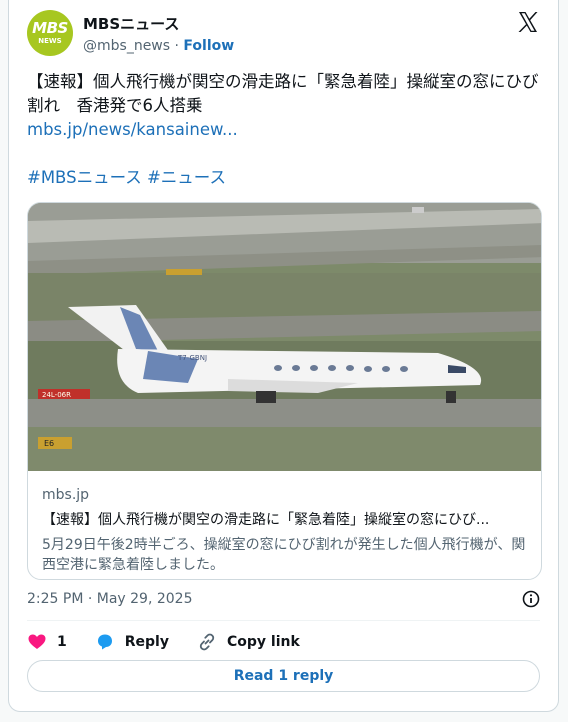  What do you see at coordinates (50, 28) in the screenshot?
I see `avatar-logo-text: MBS` at bounding box center [50, 28].